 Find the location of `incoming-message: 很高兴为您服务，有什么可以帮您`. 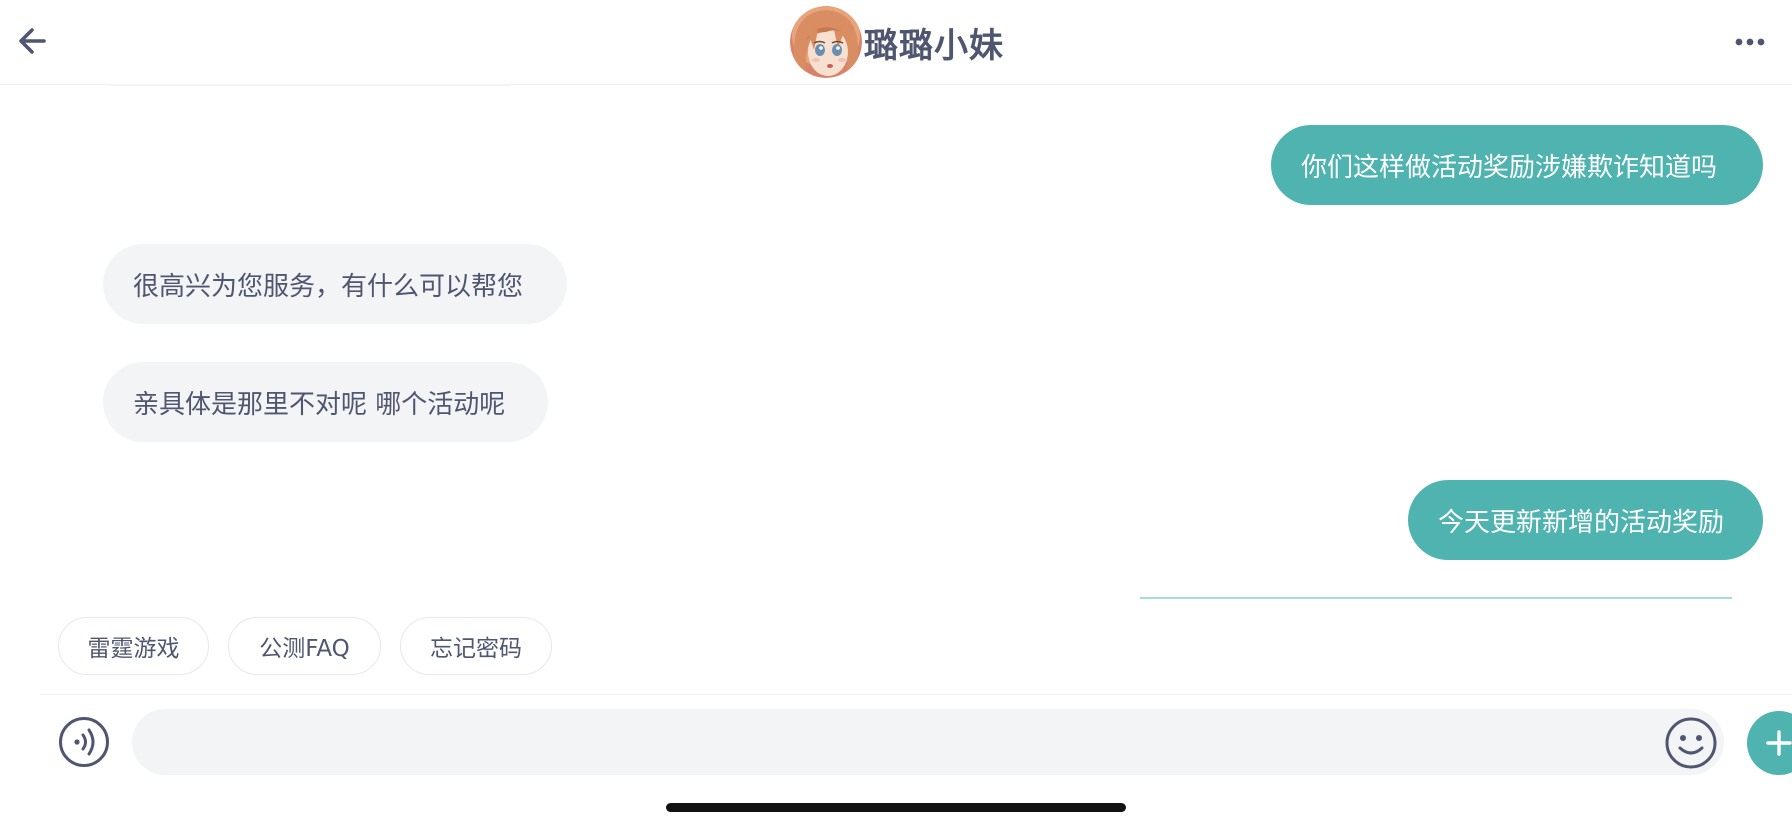

incoming-message: 很高兴为您服务，有什么可以帮您 is located at coordinates (335, 284).